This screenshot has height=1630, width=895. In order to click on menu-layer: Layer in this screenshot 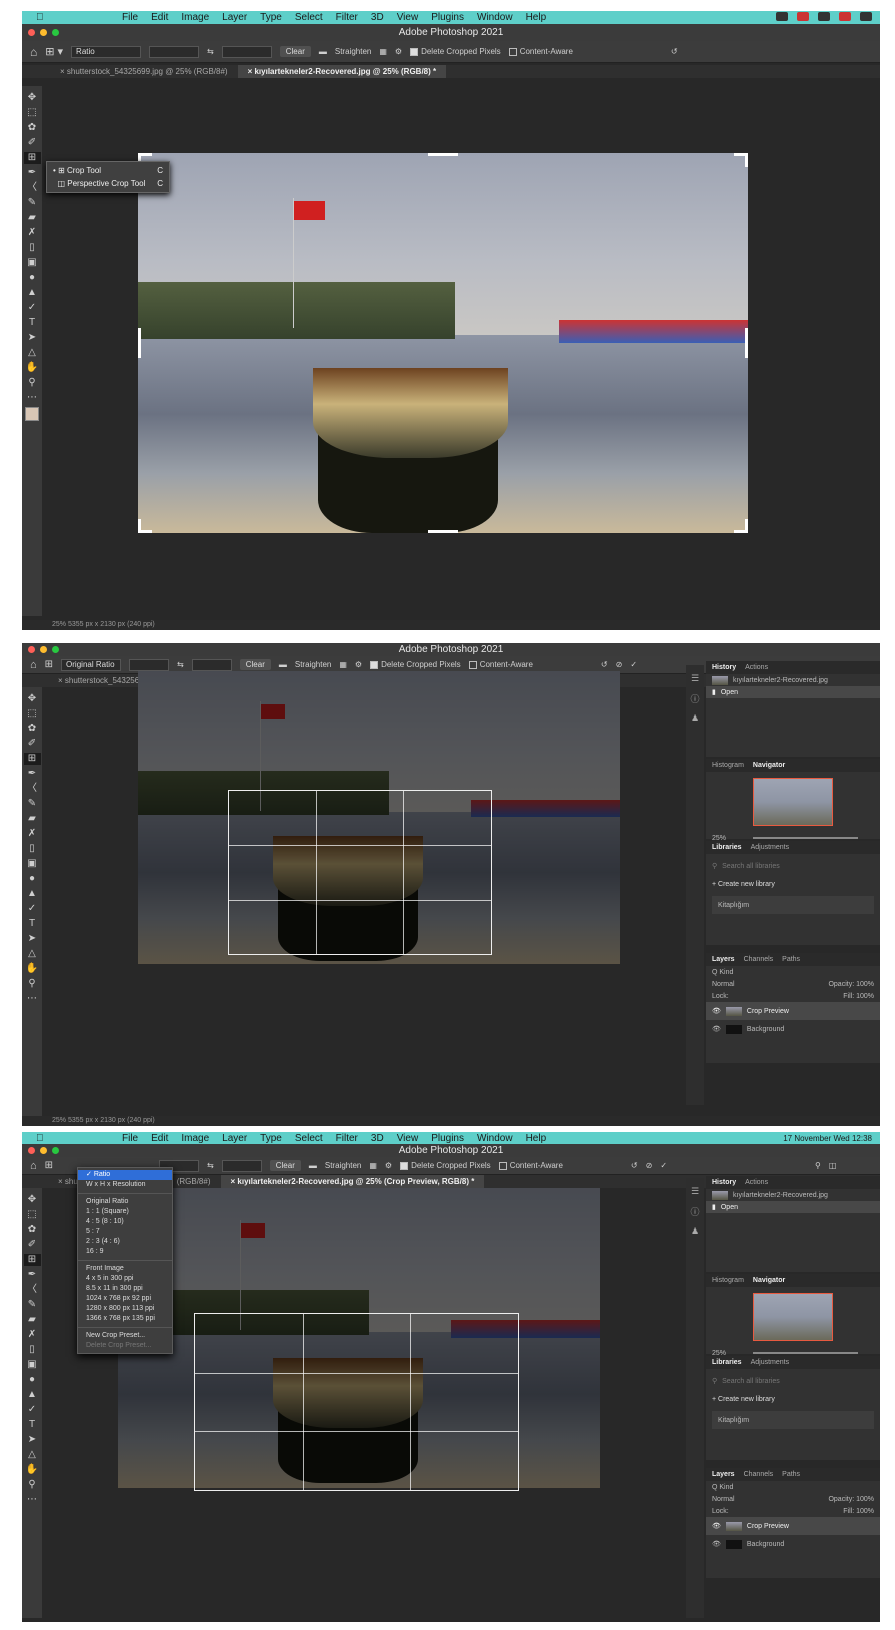, I will do `click(234, 1138)`.